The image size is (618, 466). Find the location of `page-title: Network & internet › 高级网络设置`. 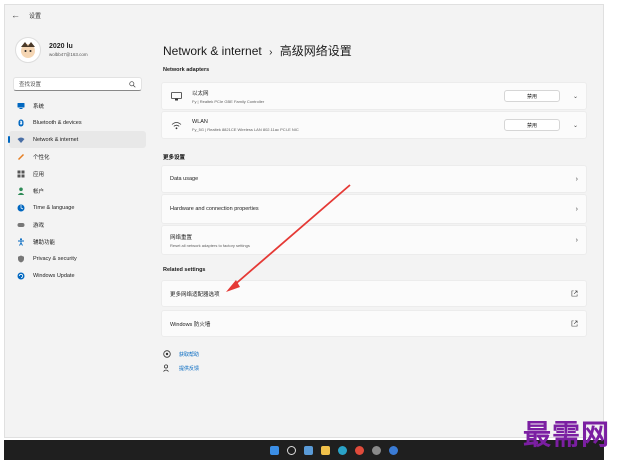

page-title: Network & internet › 高级网络设置 is located at coordinates (257, 50).